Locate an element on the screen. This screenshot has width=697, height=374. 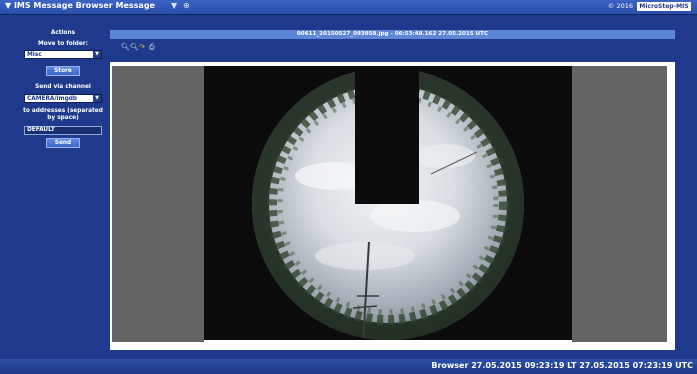
channel-select: CAMERA/imgdb ▼ is located at coordinates (63, 98).